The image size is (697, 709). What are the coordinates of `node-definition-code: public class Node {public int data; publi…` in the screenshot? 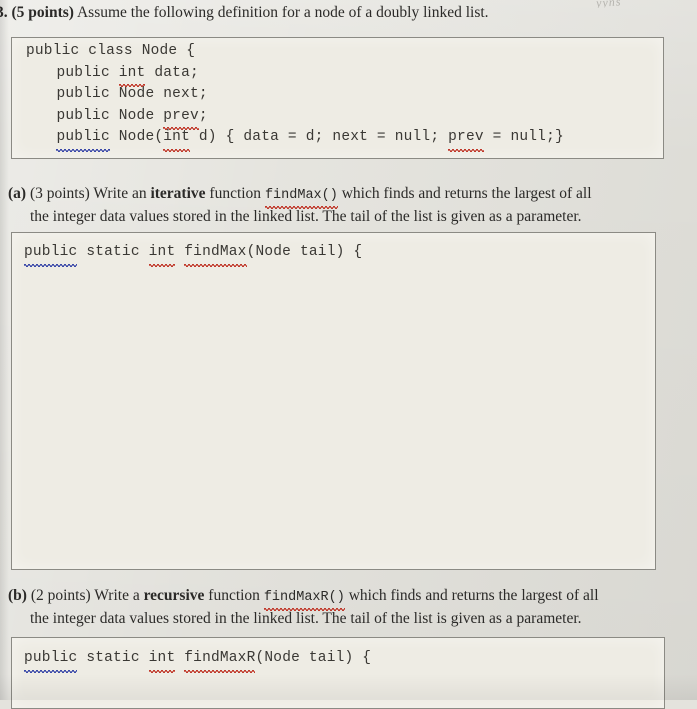 It's located at (295, 96).